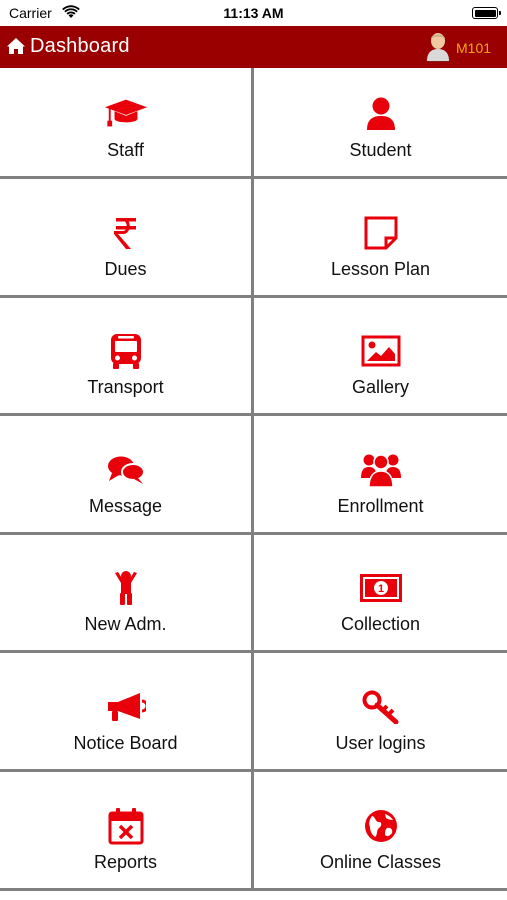  I want to click on key-icon, so click(381, 707).